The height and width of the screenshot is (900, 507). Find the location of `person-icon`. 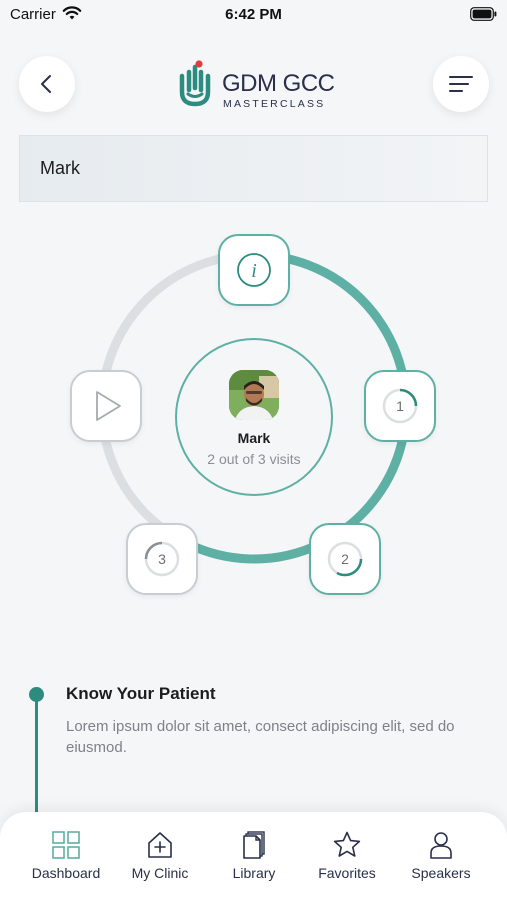

person-icon is located at coordinates (441, 845).